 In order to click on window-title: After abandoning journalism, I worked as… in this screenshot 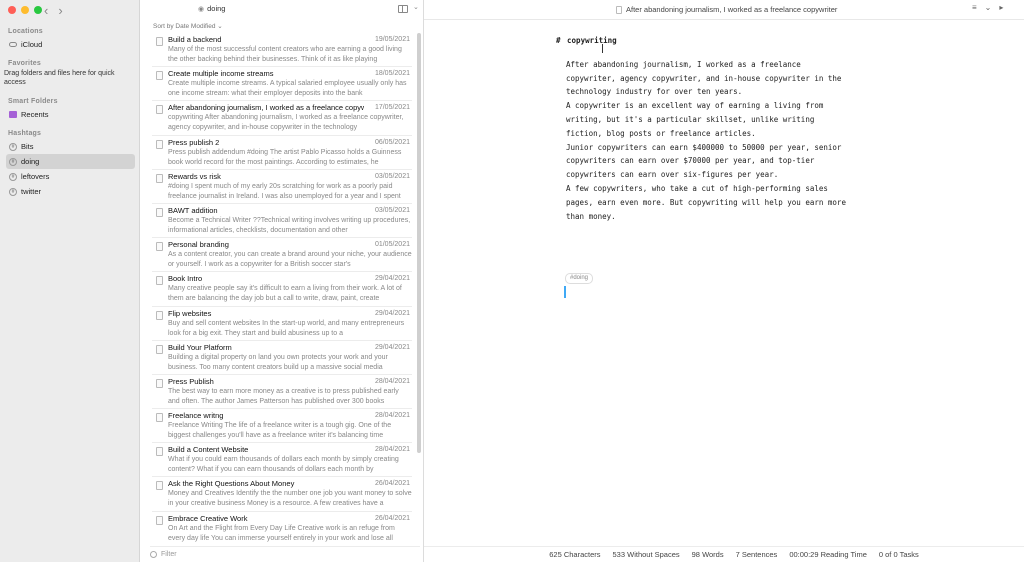, I will do `click(726, 9)`.